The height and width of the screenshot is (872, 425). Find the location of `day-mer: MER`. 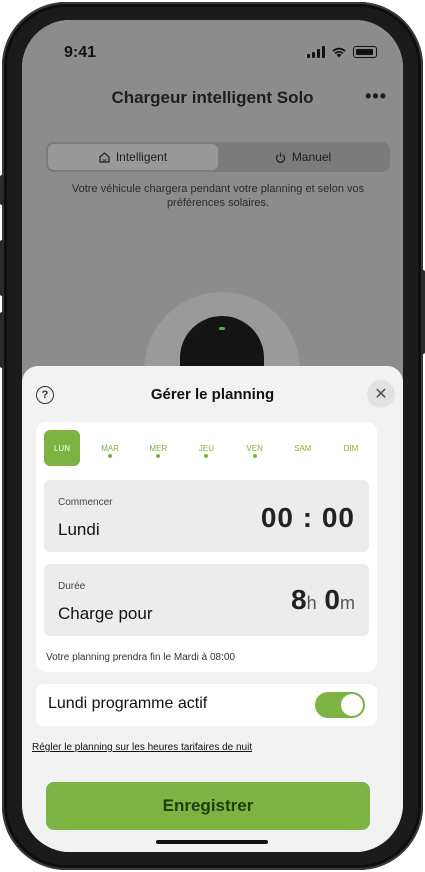

day-mer: MER is located at coordinates (158, 452).